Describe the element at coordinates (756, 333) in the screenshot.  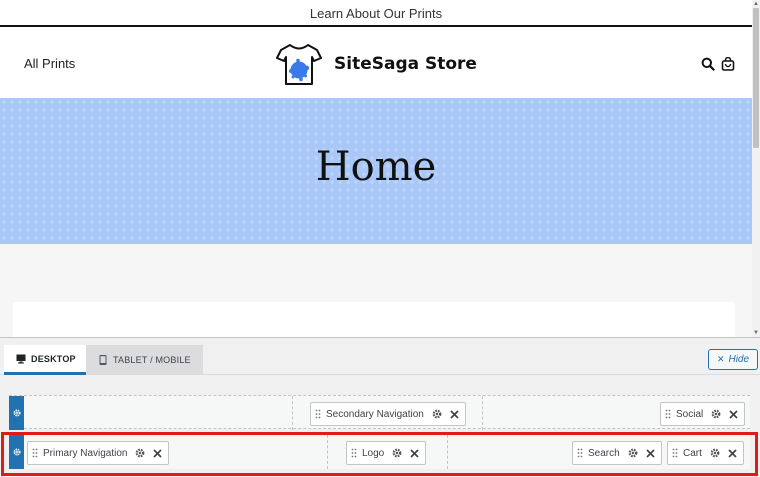
I see `scroll-down-arrow-icon: ▼` at that location.